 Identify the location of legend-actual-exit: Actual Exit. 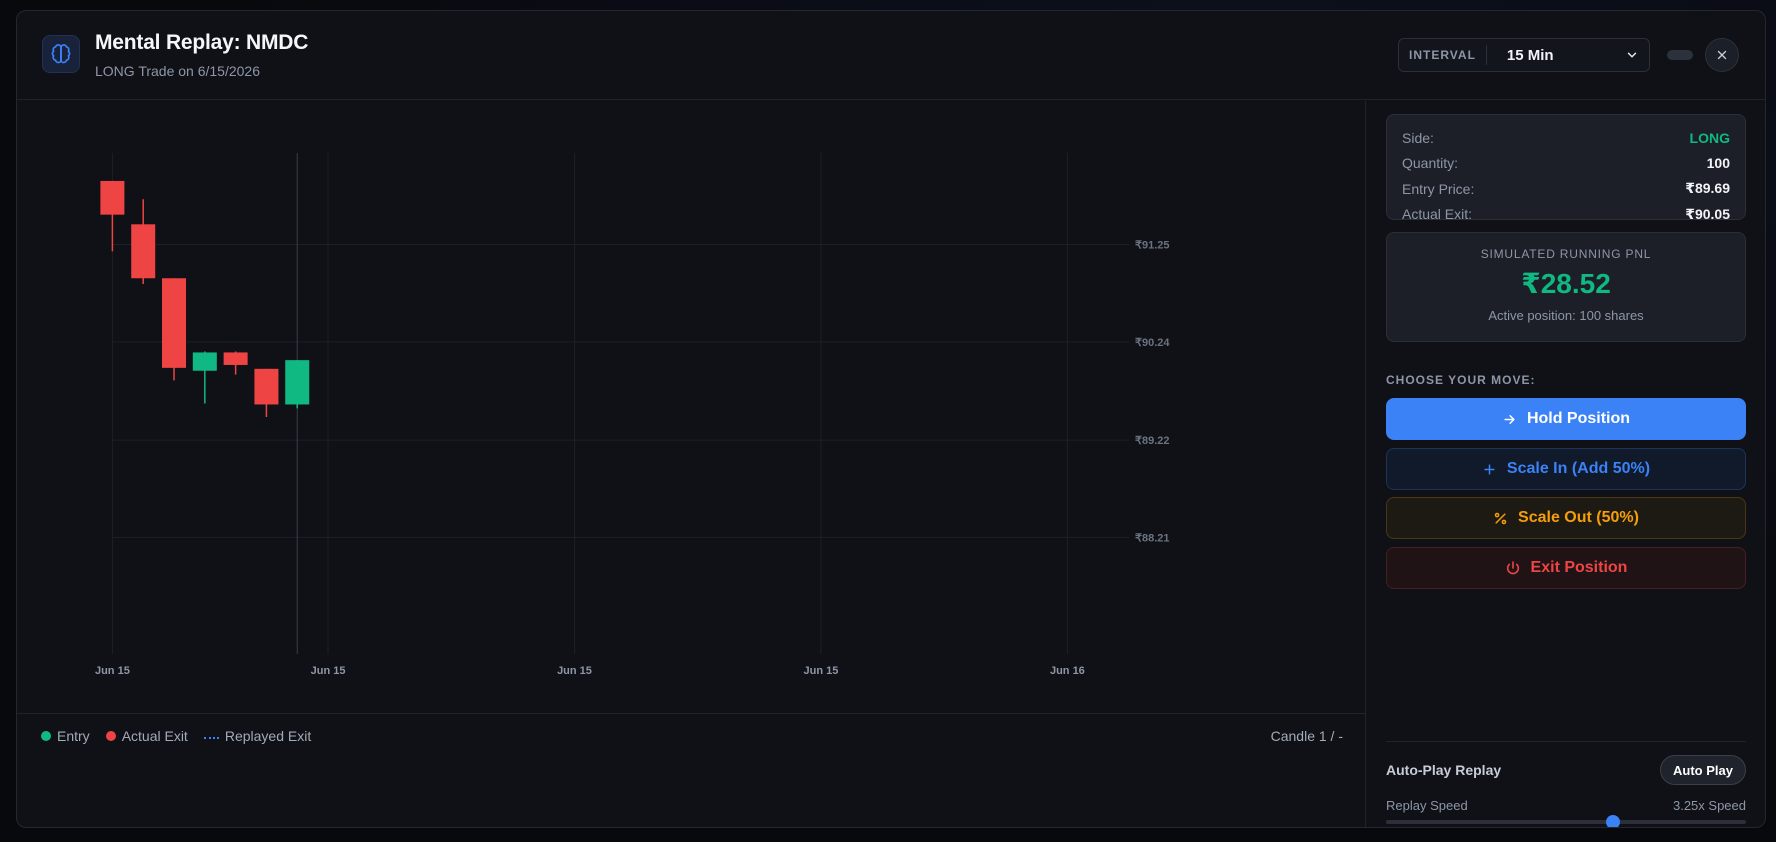
(146, 736).